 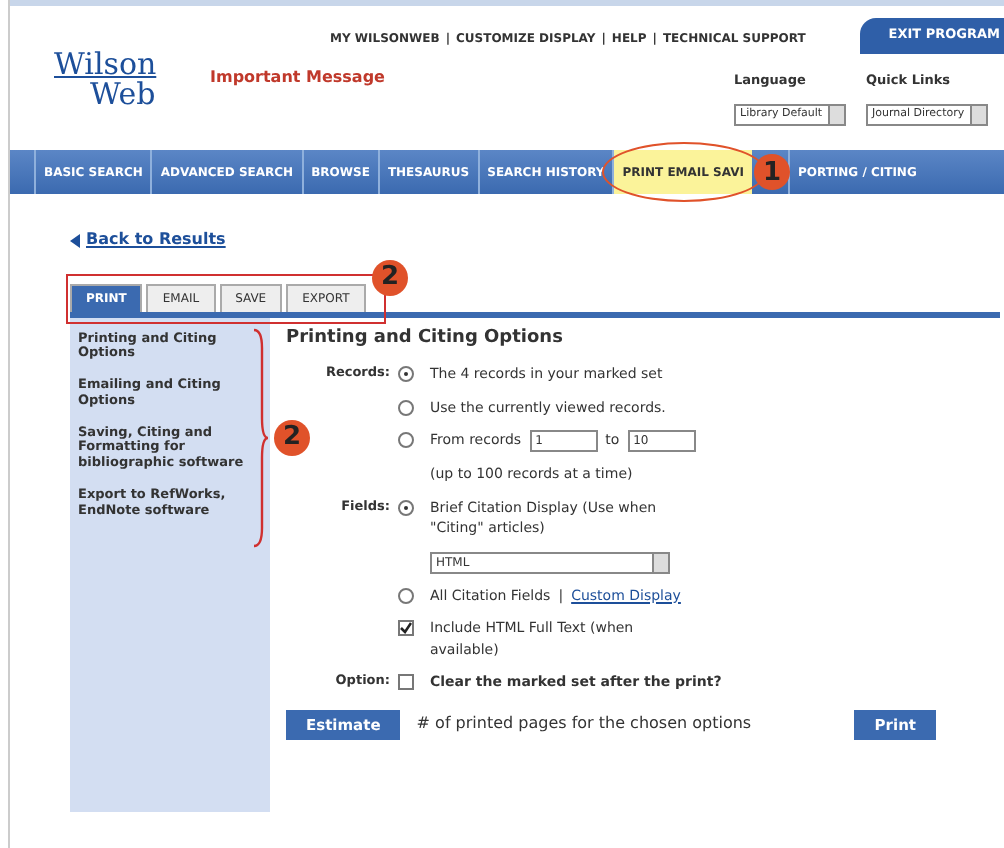 What do you see at coordinates (297, 78) in the screenshot?
I see `important-message-link: Important Message` at bounding box center [297, 78].